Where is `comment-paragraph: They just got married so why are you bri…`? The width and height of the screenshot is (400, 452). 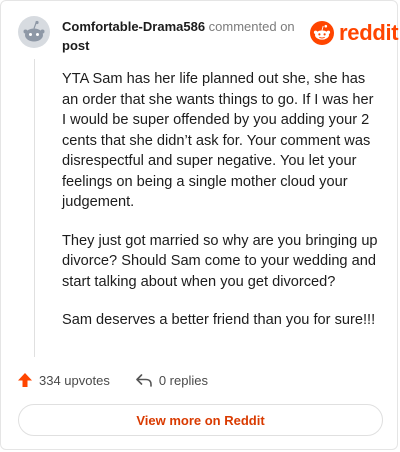
comment-paragraph: They just got married so why are you bri… is located at coordinates (220, 261).